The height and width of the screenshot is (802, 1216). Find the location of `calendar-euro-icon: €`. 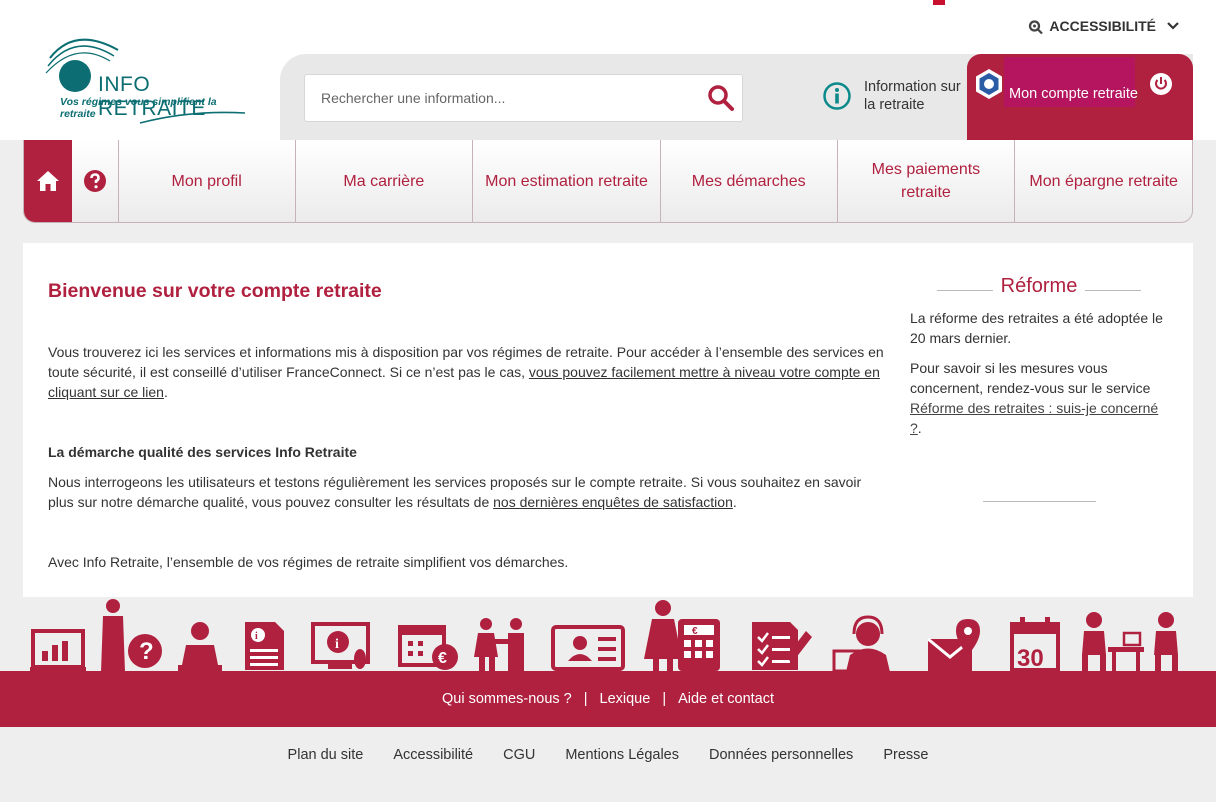

calendar-euro-icon: € is located at coordinates (428, 647).